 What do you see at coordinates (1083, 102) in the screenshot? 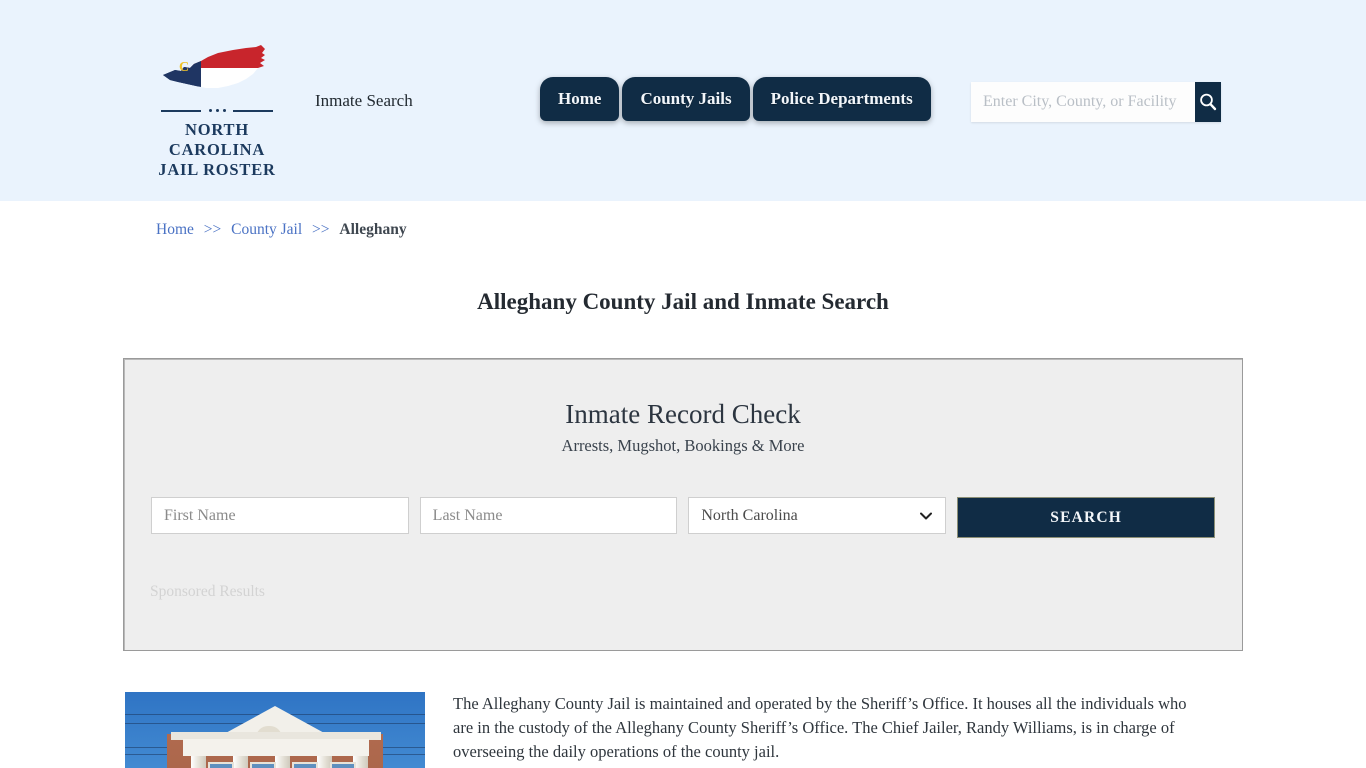
I see `header-search-input` at bounding box center [1083, 102].